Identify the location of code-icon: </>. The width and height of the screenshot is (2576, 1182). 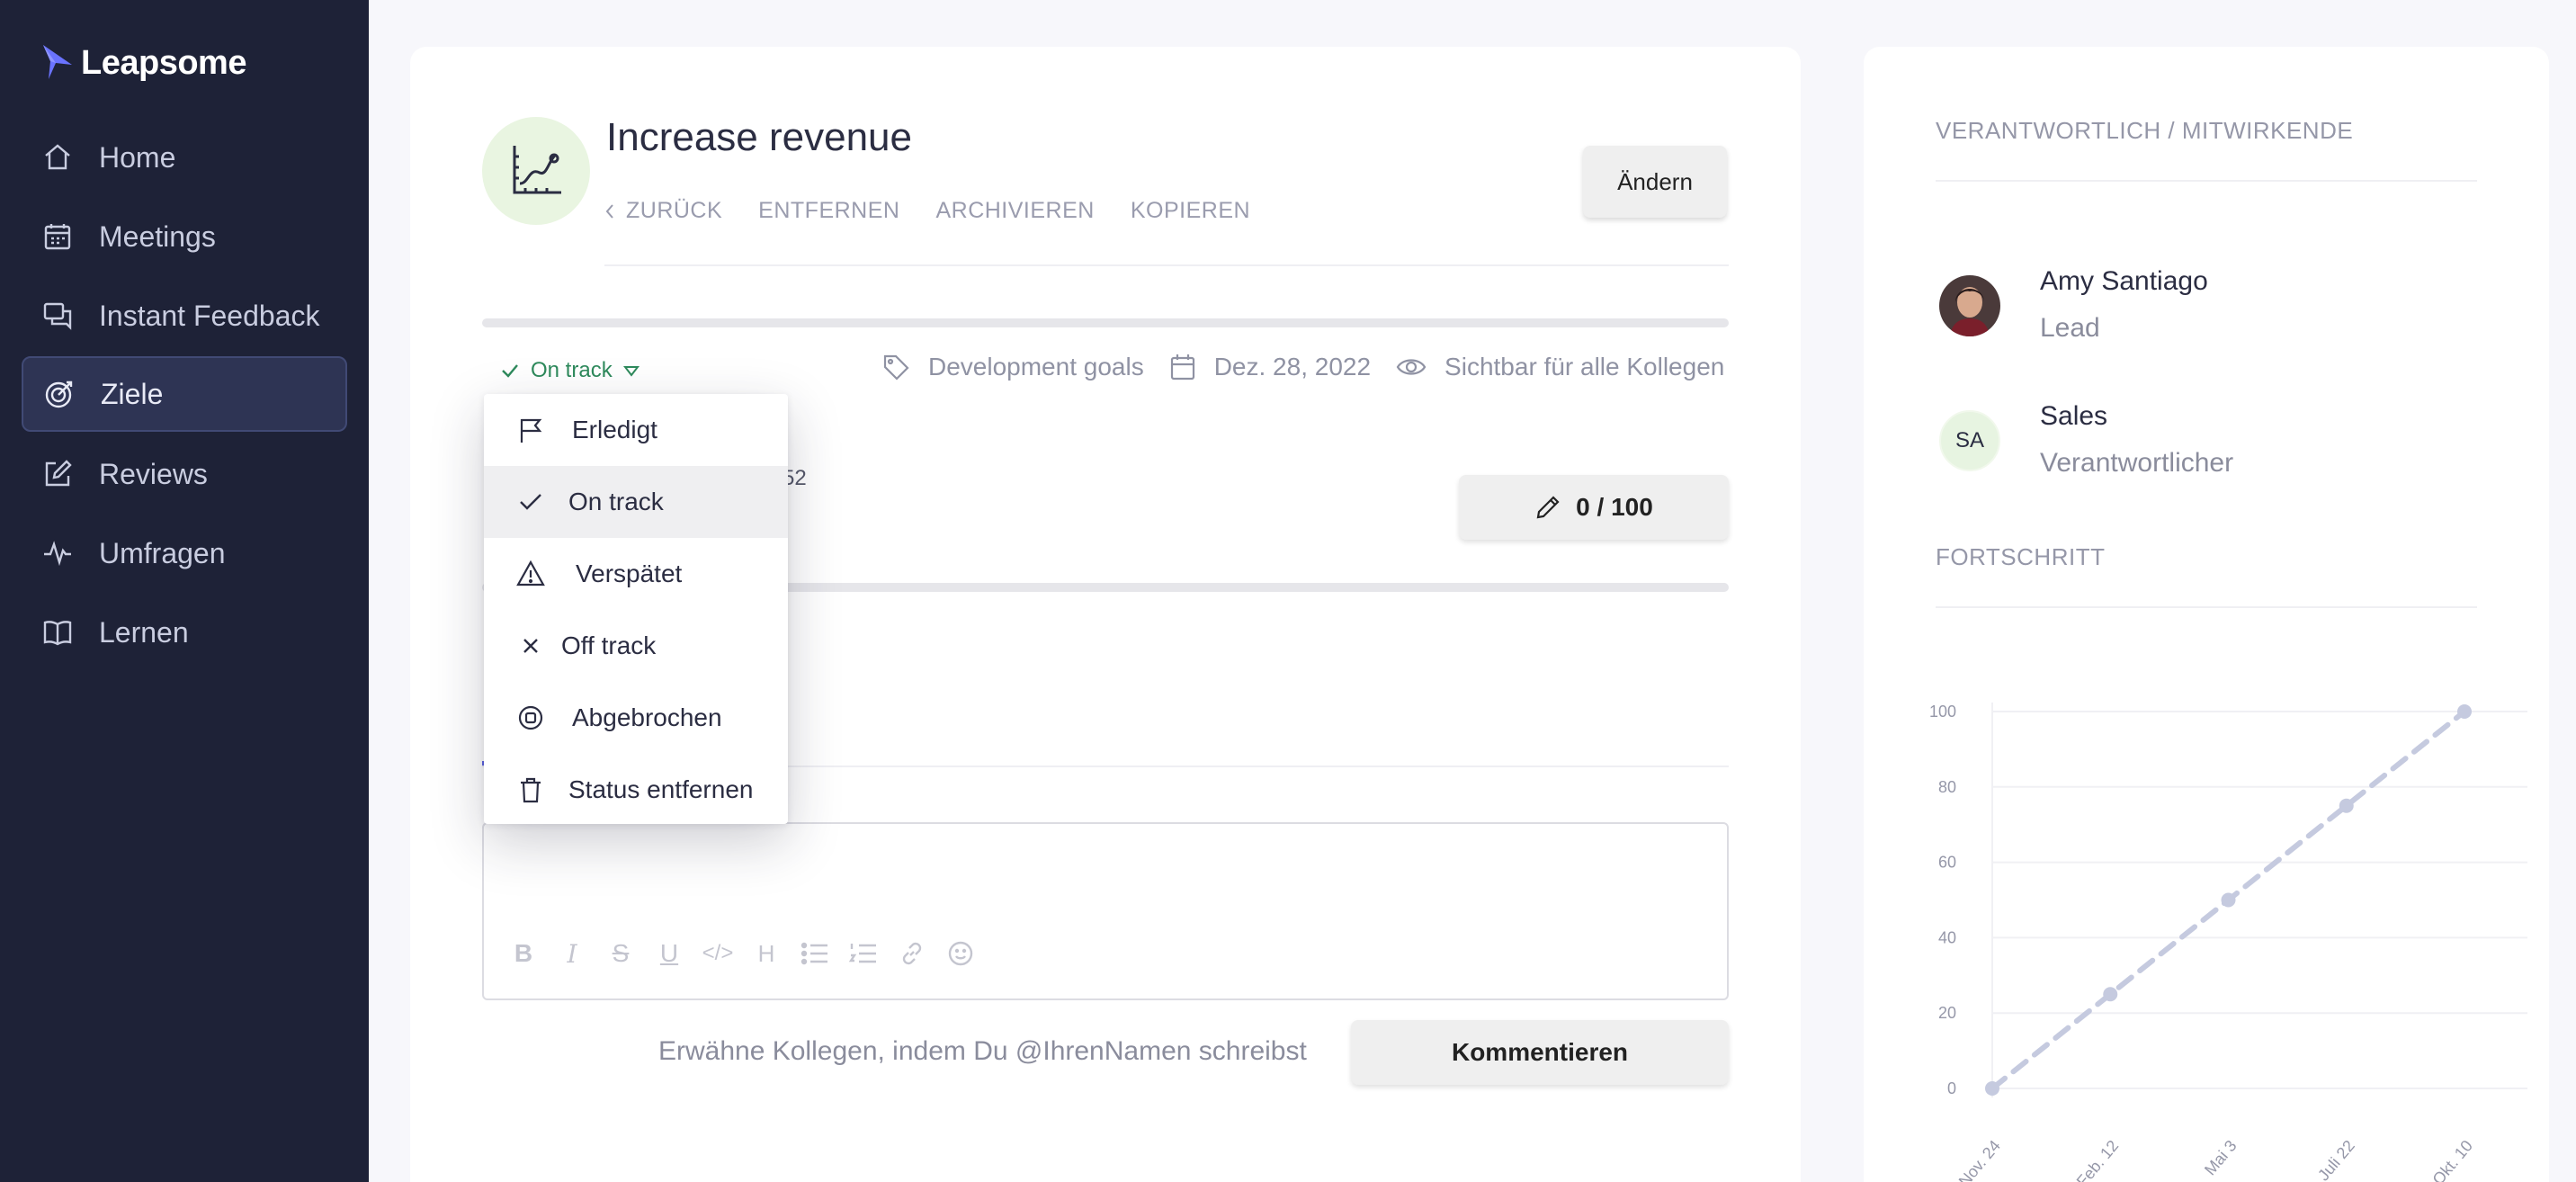
(718, 953).